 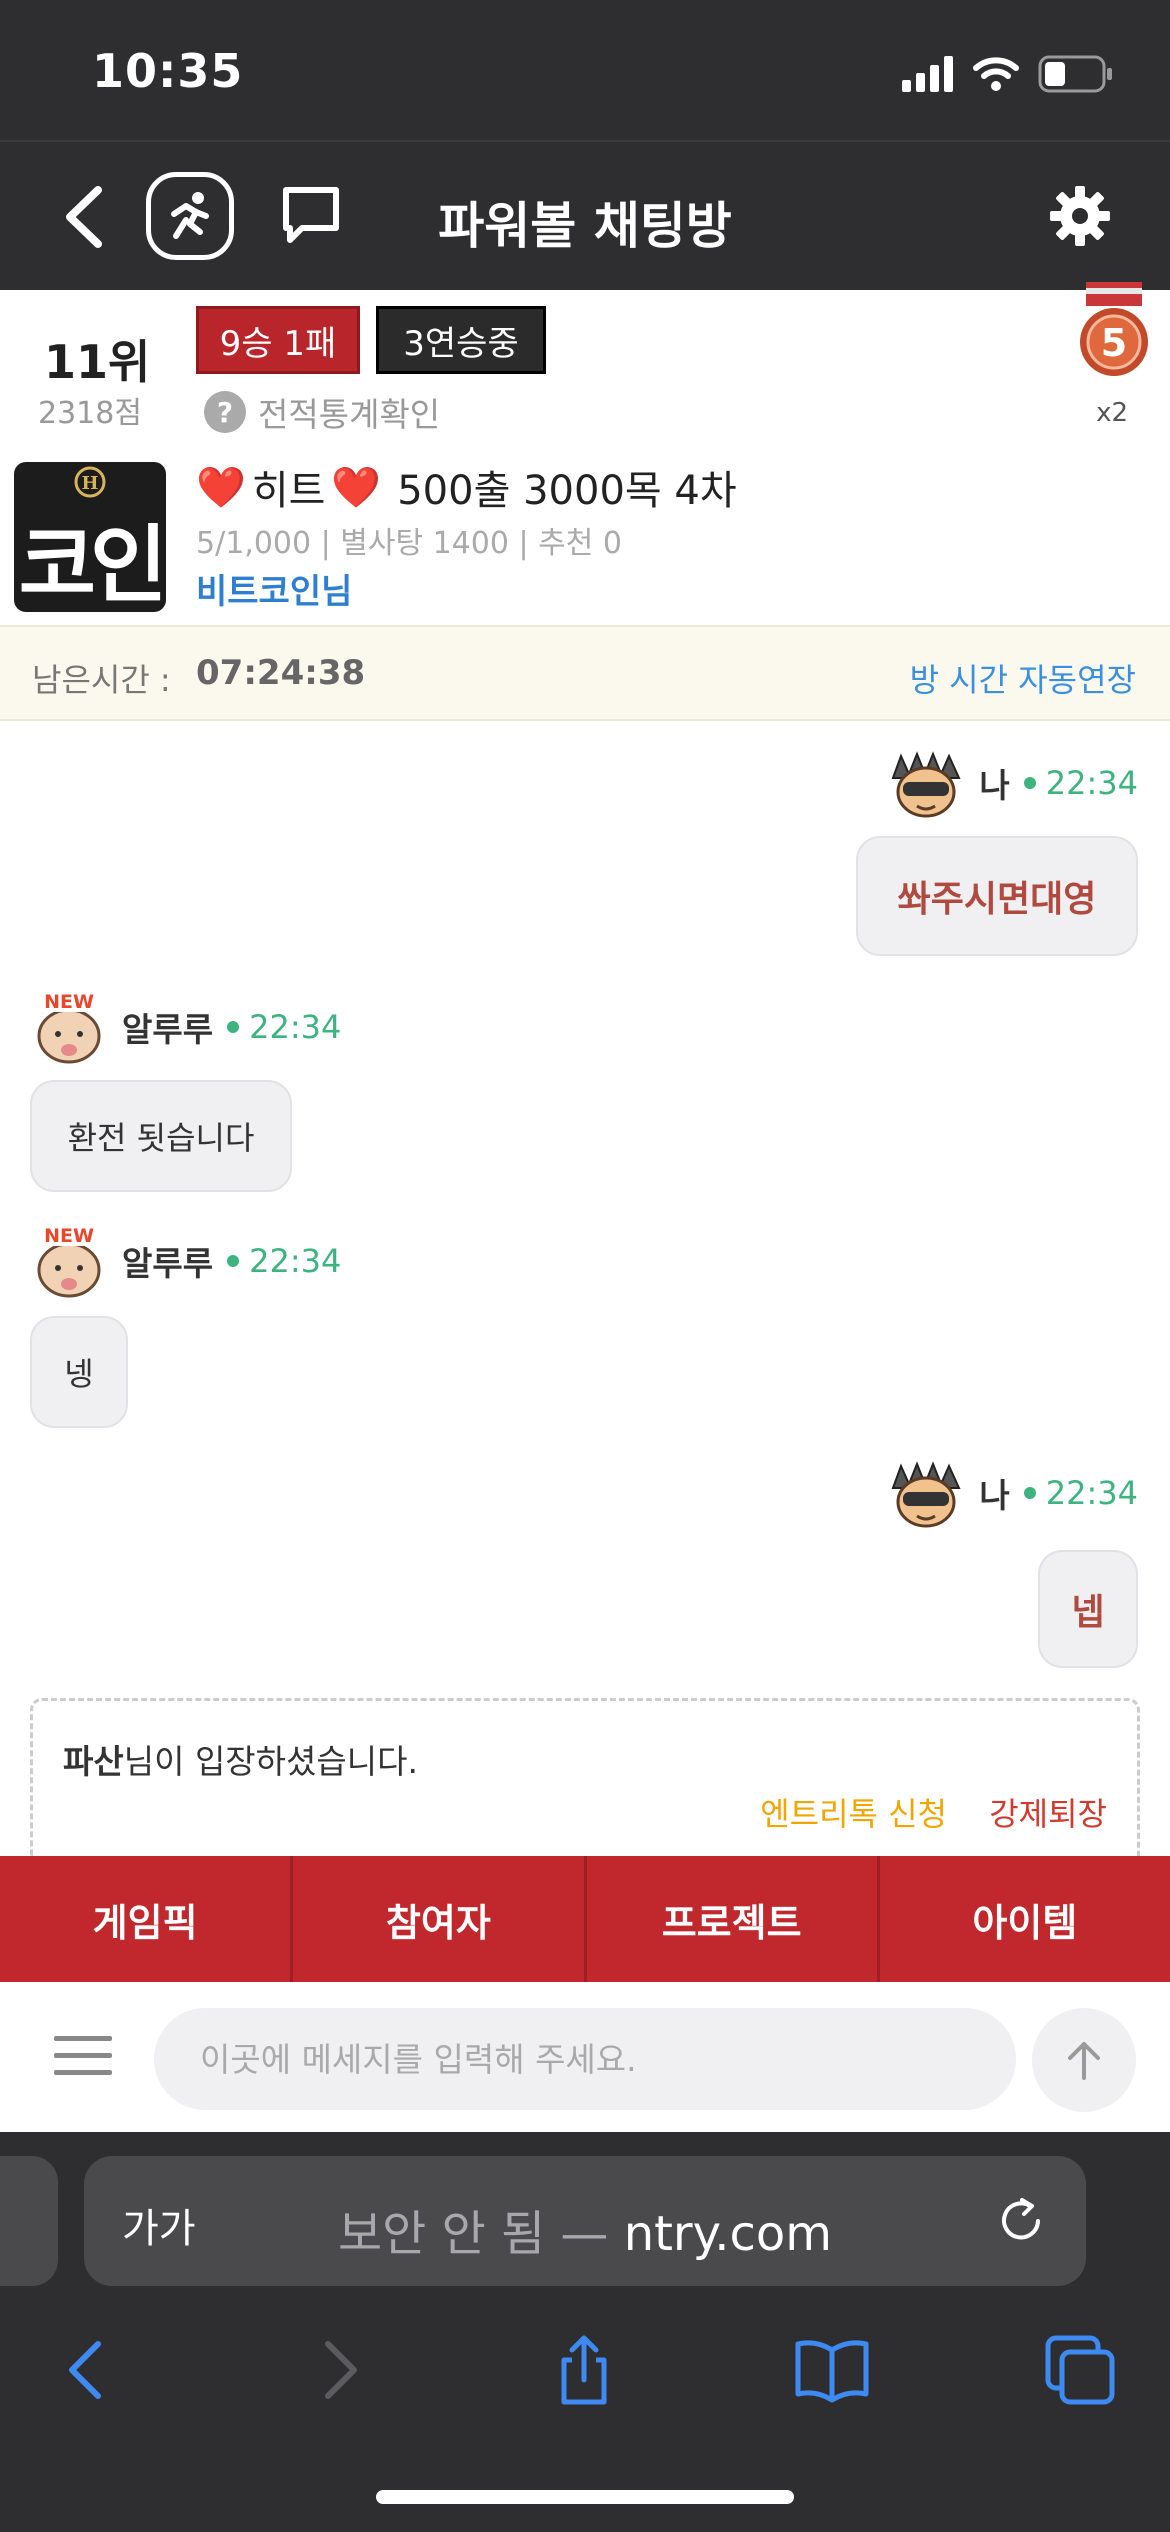 What do you see at coordinates (733, 1919) in the screenshot?
I see `tab-project: 프로젝트` at bounding box center [733, 1919].